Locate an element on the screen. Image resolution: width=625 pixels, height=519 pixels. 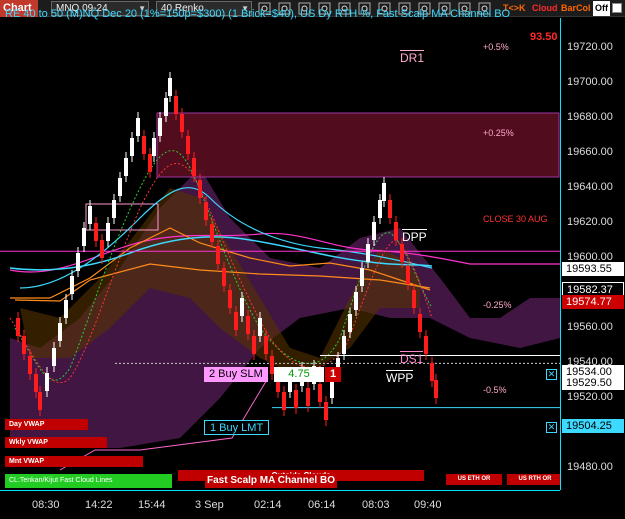
price-tick-label: 19700.00 is located at coordinates (590, 82).